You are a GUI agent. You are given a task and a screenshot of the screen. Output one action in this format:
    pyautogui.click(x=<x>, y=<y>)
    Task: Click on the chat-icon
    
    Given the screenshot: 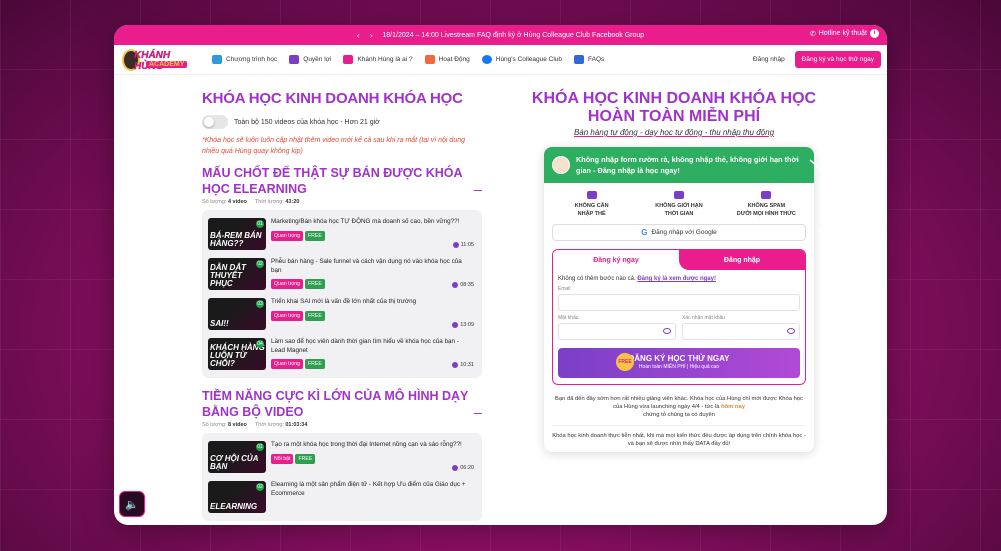 What is the action you would take?
    pyautogui.click(x=579, y=59)
    